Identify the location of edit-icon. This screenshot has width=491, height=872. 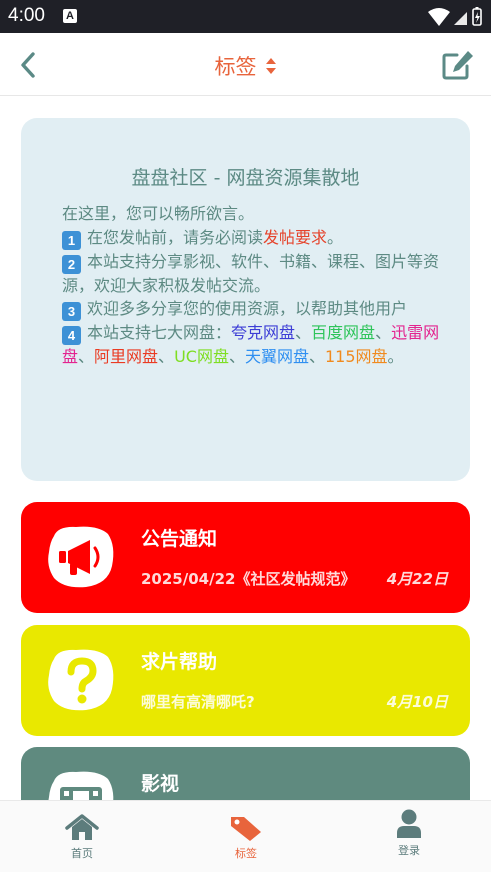
(457, 65).